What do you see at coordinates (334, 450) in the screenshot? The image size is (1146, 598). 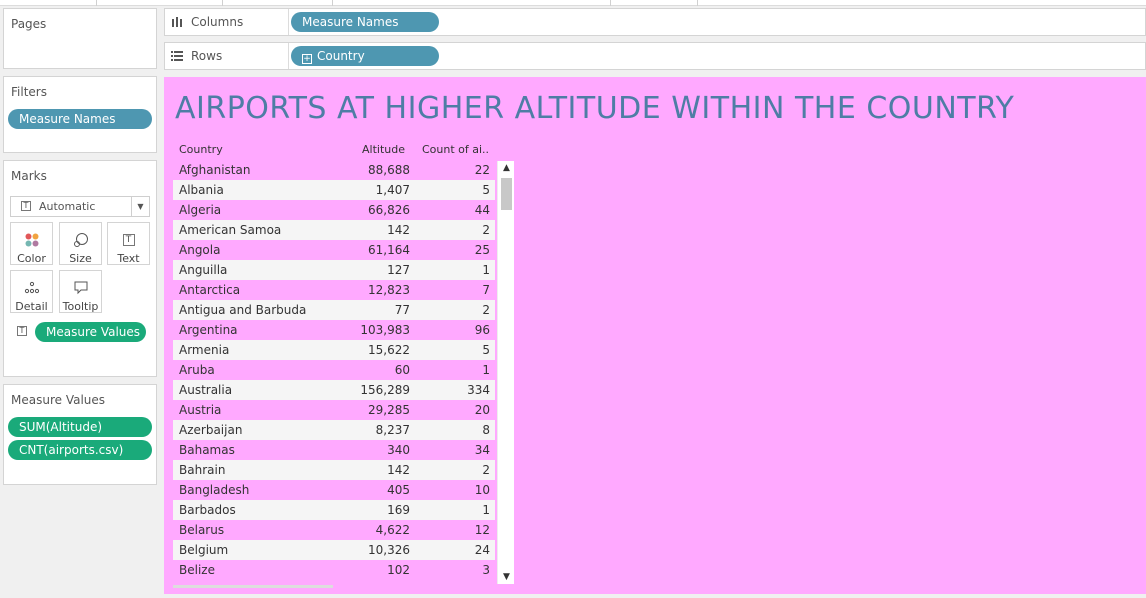 I see `table-row: Bahamas 340 34` at bounding box center [334, 450].